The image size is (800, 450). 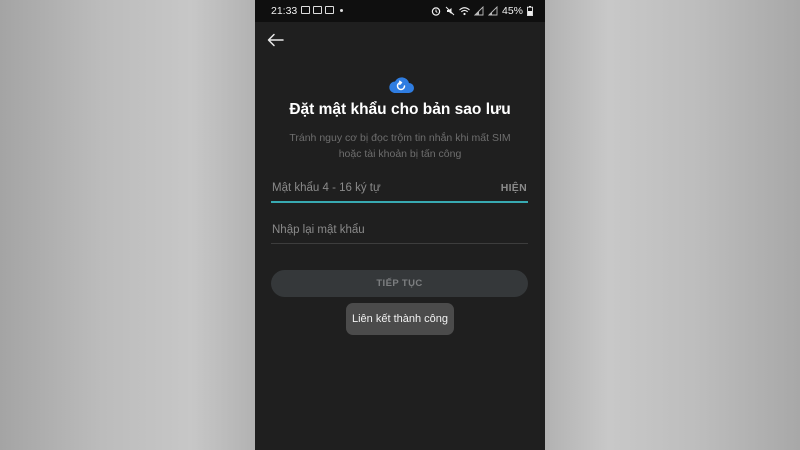 I want to click on toast-message: Liên kết thành công, so click(x=400, y=319).